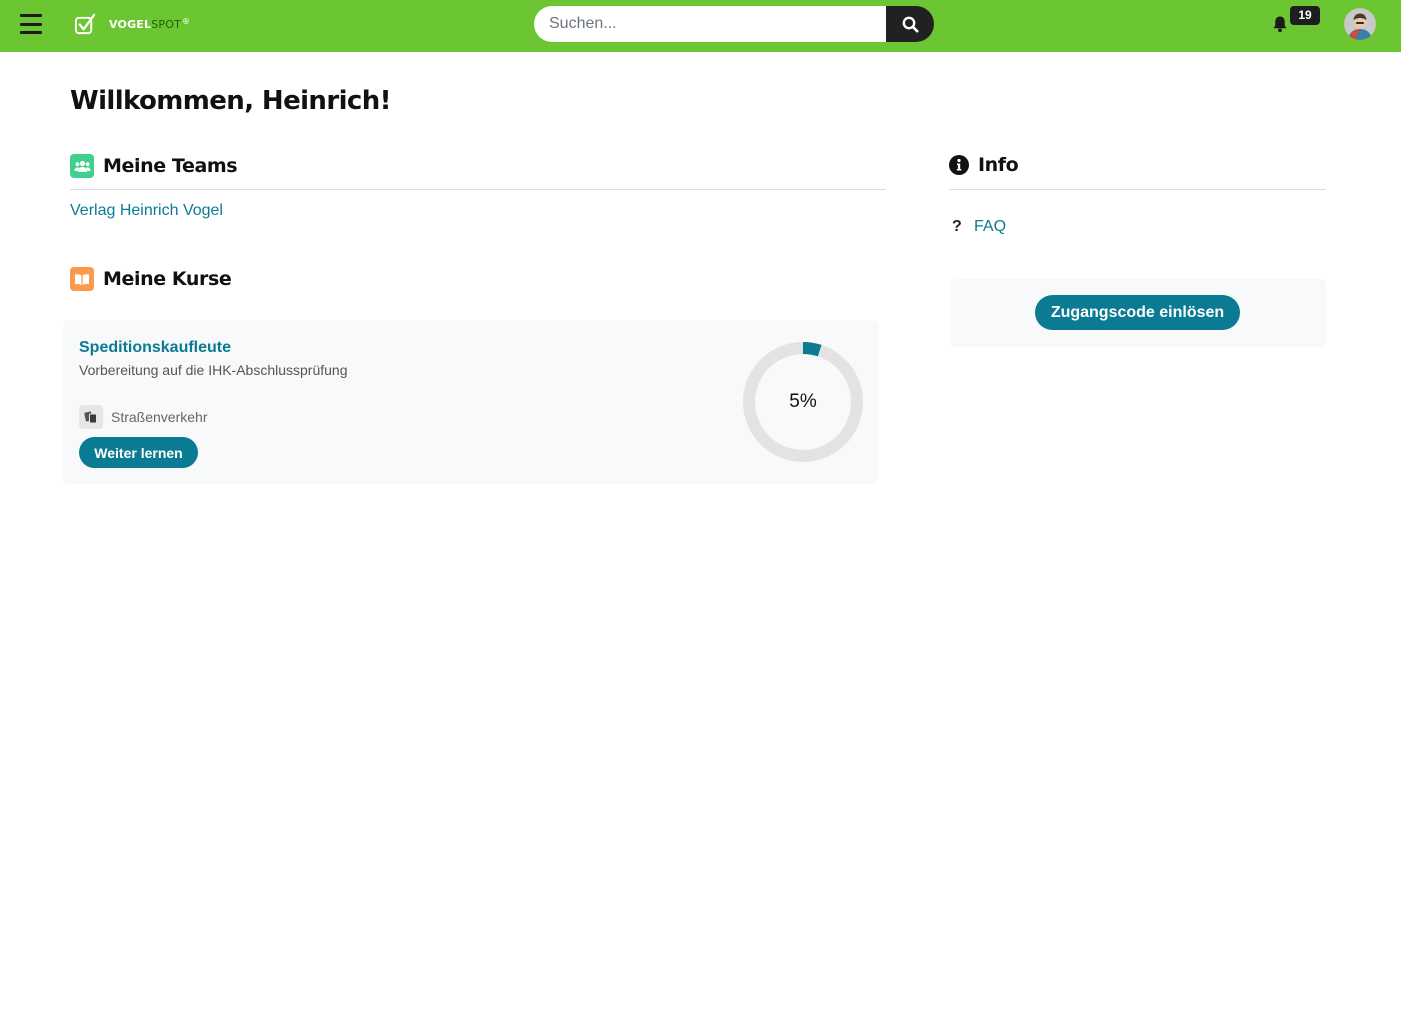  I want to click on info-section-header: Info, so click(984, 165).